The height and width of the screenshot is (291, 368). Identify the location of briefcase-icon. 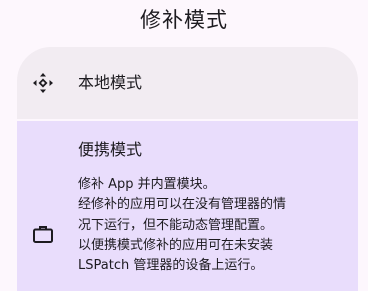
(43, 234).